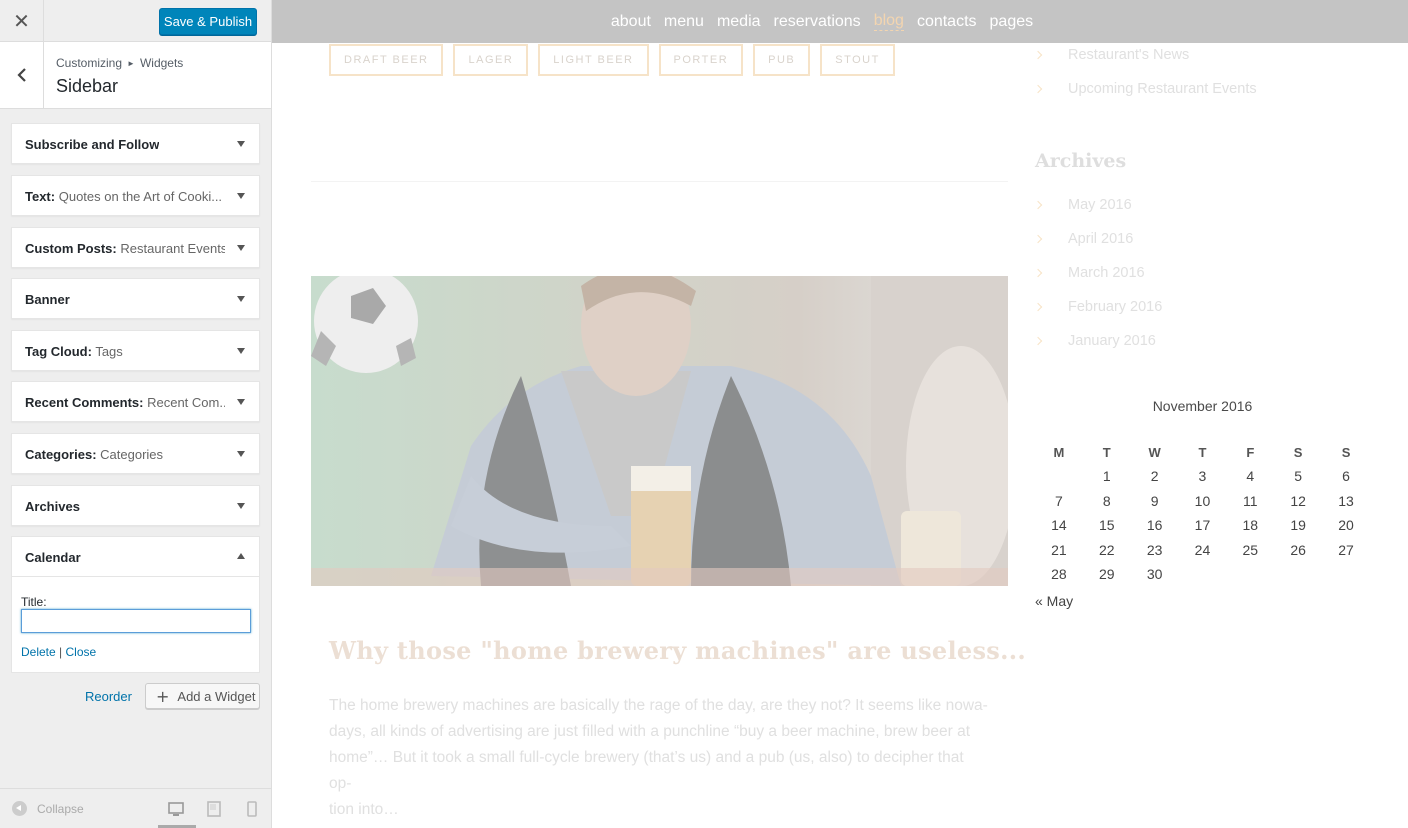 This screenshot has height=828, width=1408. I want to click on calendar-weekdays: M T W T F S S, so click(1202, 452).